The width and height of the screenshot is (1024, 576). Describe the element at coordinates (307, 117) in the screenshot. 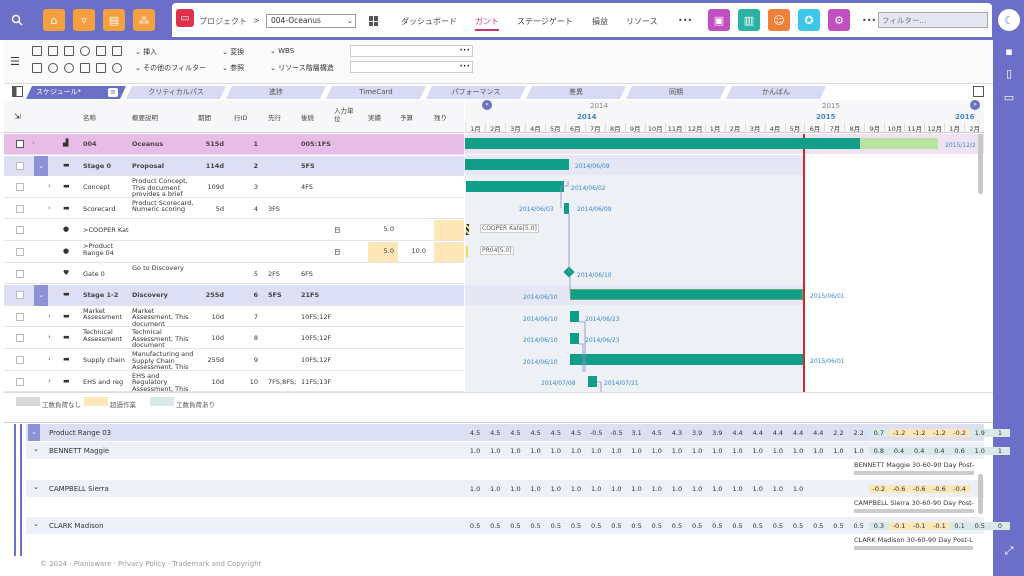

I see `col-successor: 後続` at that location.